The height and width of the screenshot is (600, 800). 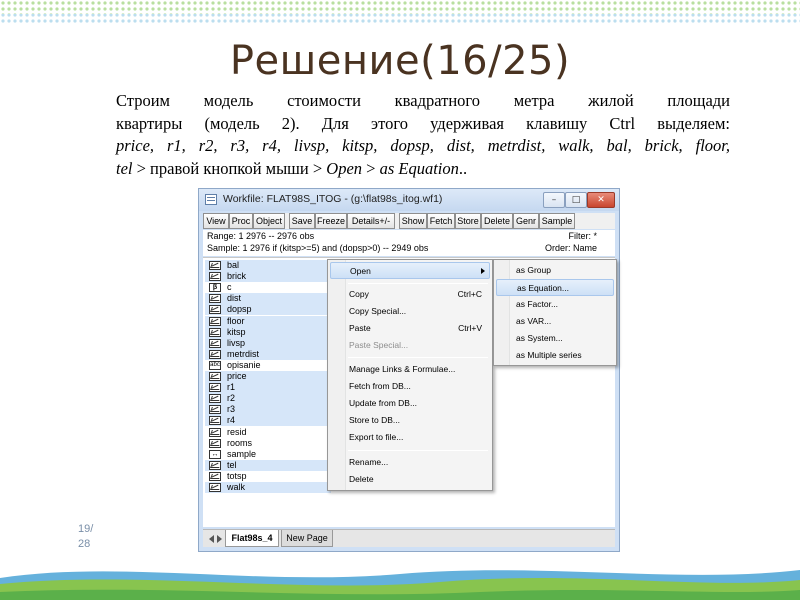 What do you see at coordinates (232, 464) in the screenshot?
I see `object-name: tel` at bounding box center [232, 464].